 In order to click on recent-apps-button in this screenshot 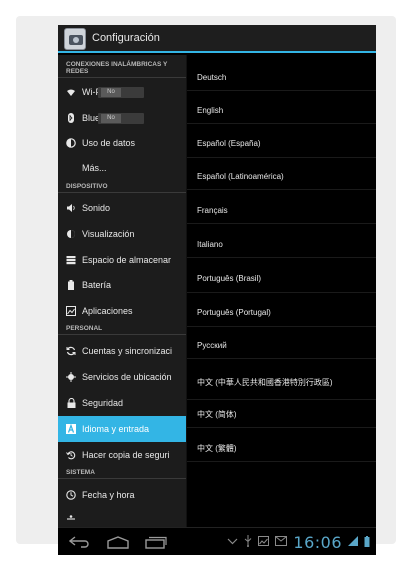, I will do `click(156, 542)`.